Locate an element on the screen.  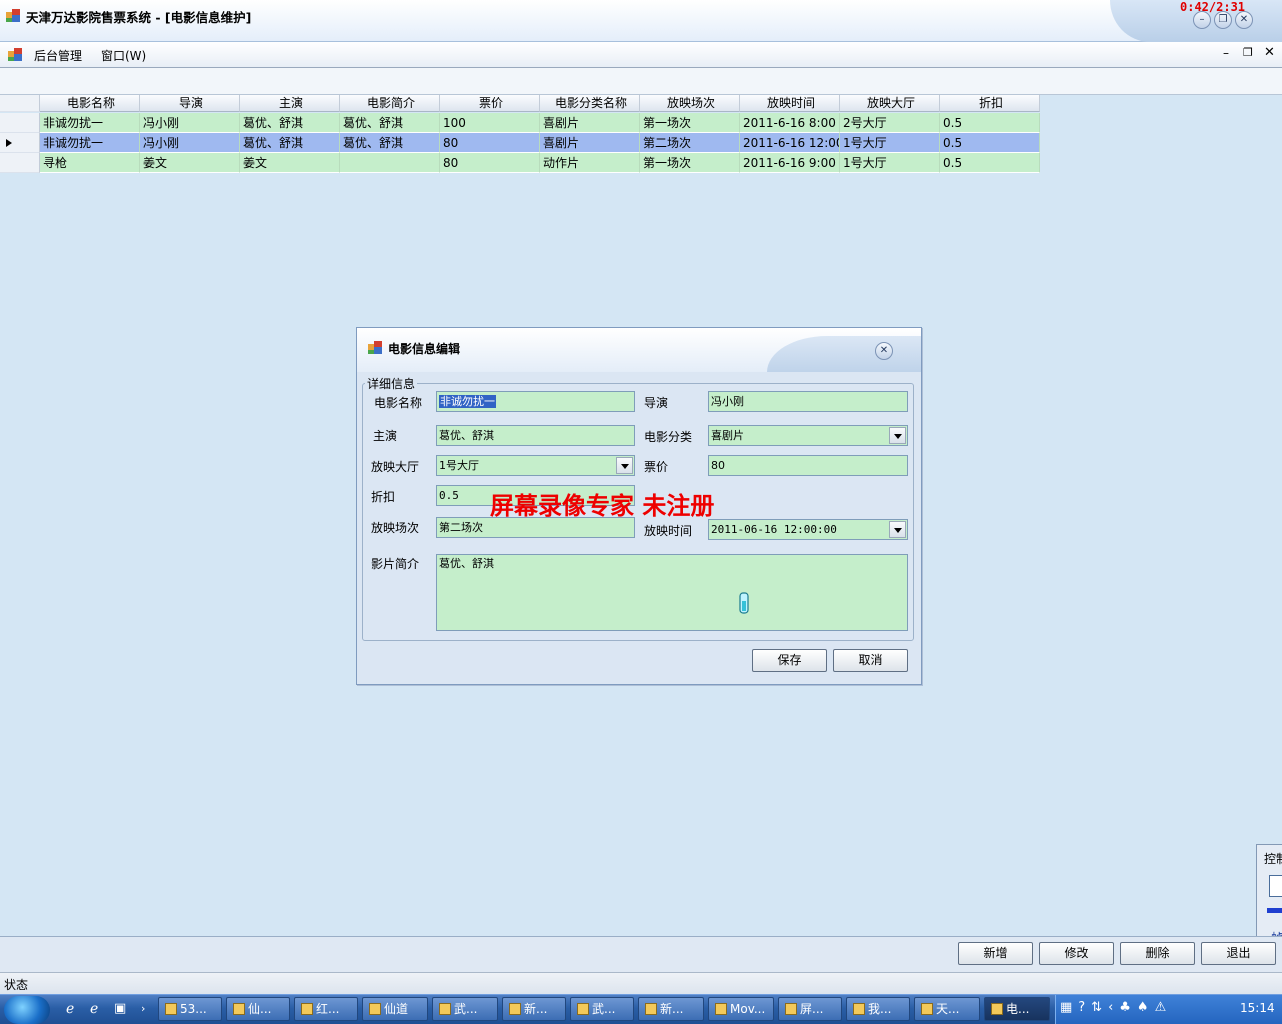
restore-button: ❐ is located at coordinates (1223, 20).